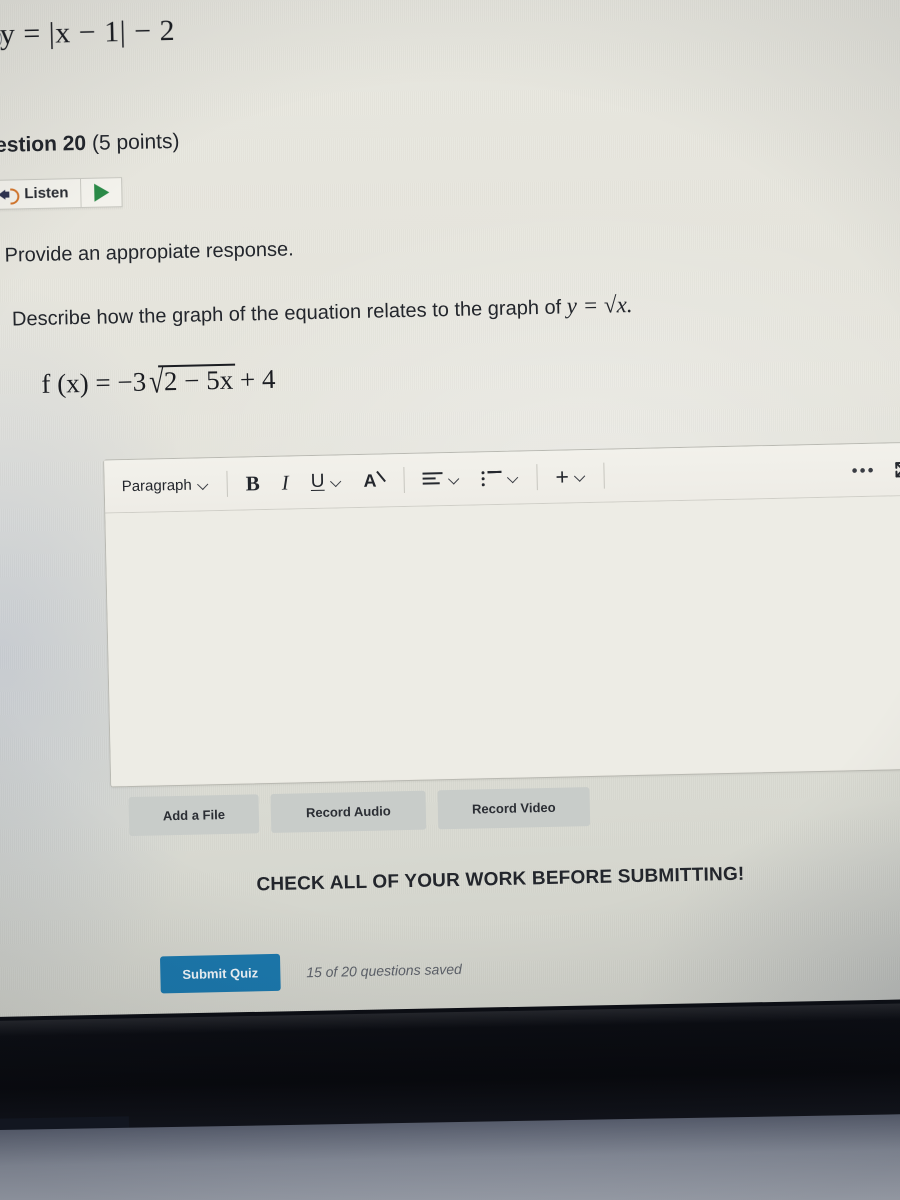 The width and height of the screenshot is (900, 1200). I want to click on listen-button-label: Listen, so click(46, 193).